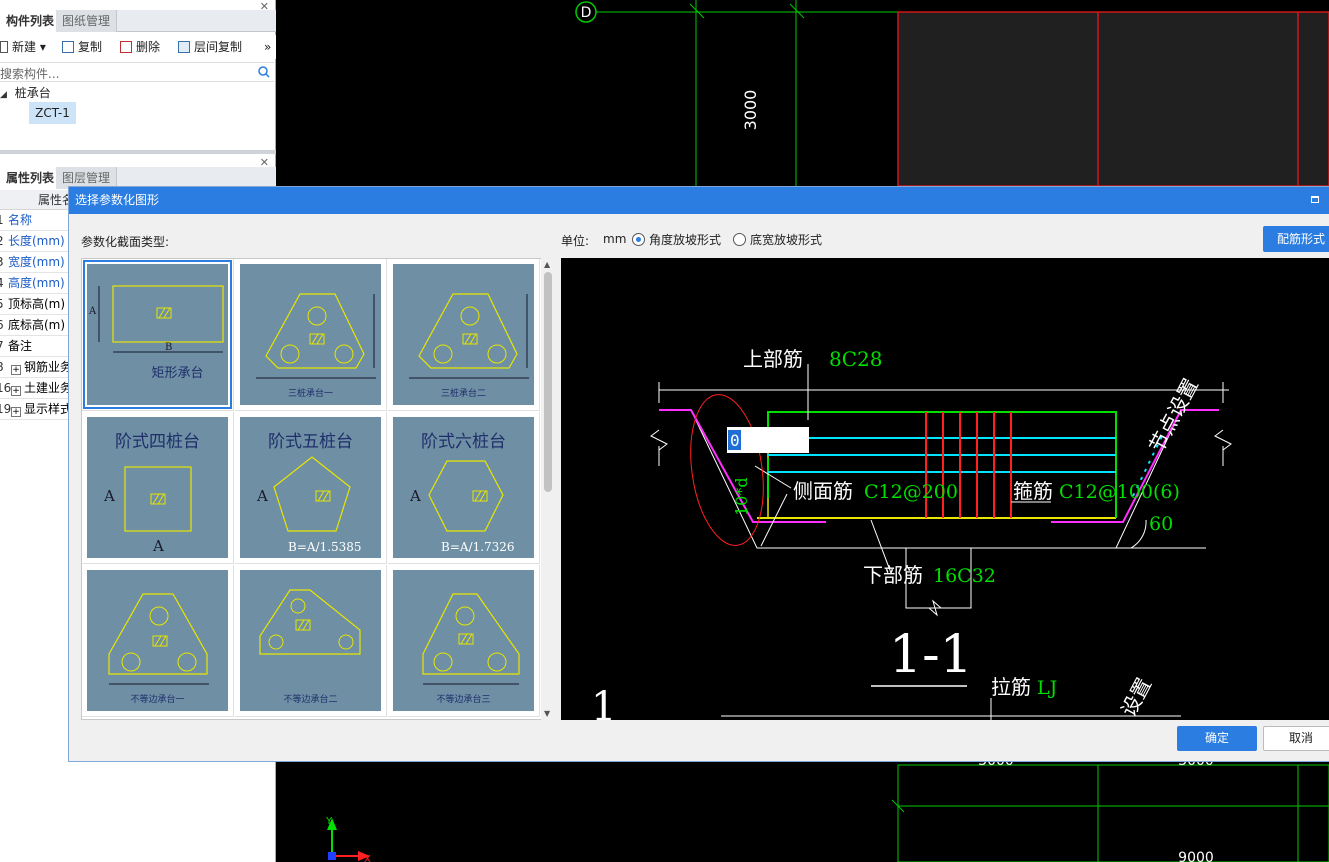  What do you see at coordinates (463, 700) in the screenshot?
I see `shape-label: 不等边承台三` at bounding box center [463, 700].